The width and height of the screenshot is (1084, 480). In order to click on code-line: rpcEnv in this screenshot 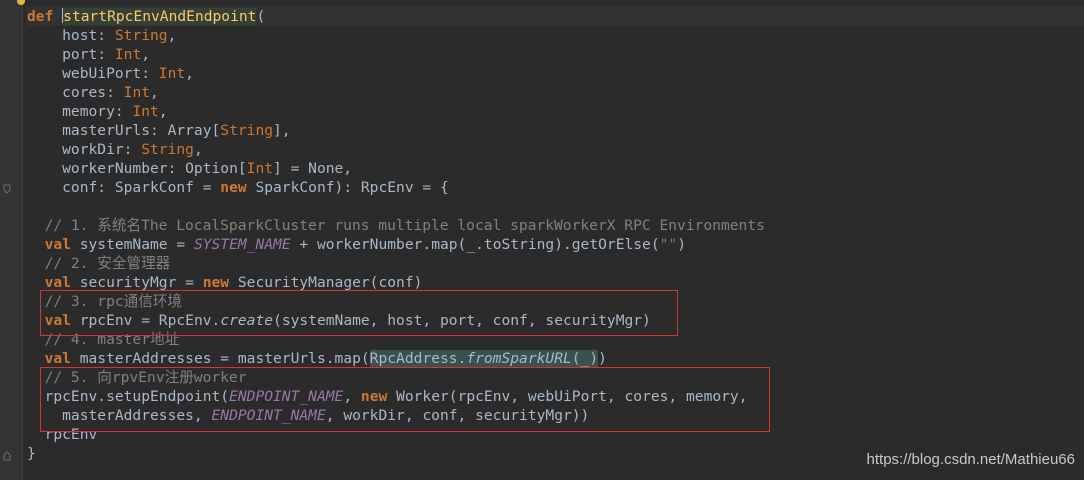, I will do `click(555, 434)`.